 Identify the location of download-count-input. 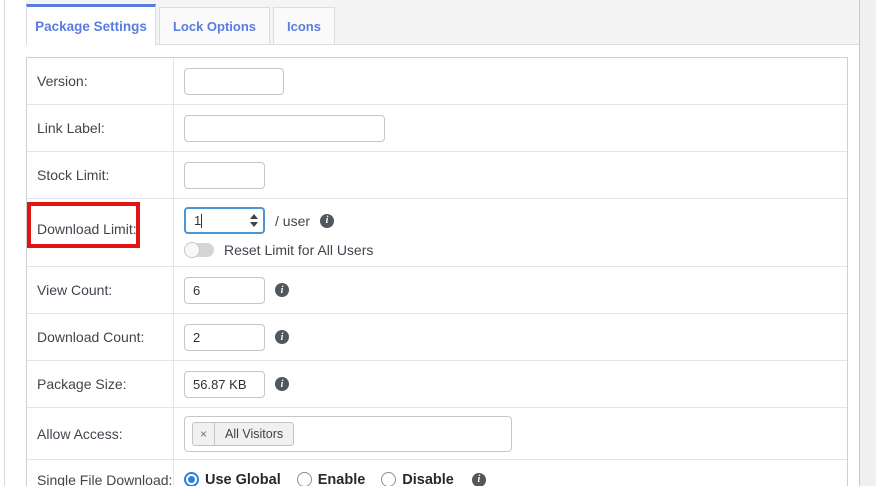
(224, 337).